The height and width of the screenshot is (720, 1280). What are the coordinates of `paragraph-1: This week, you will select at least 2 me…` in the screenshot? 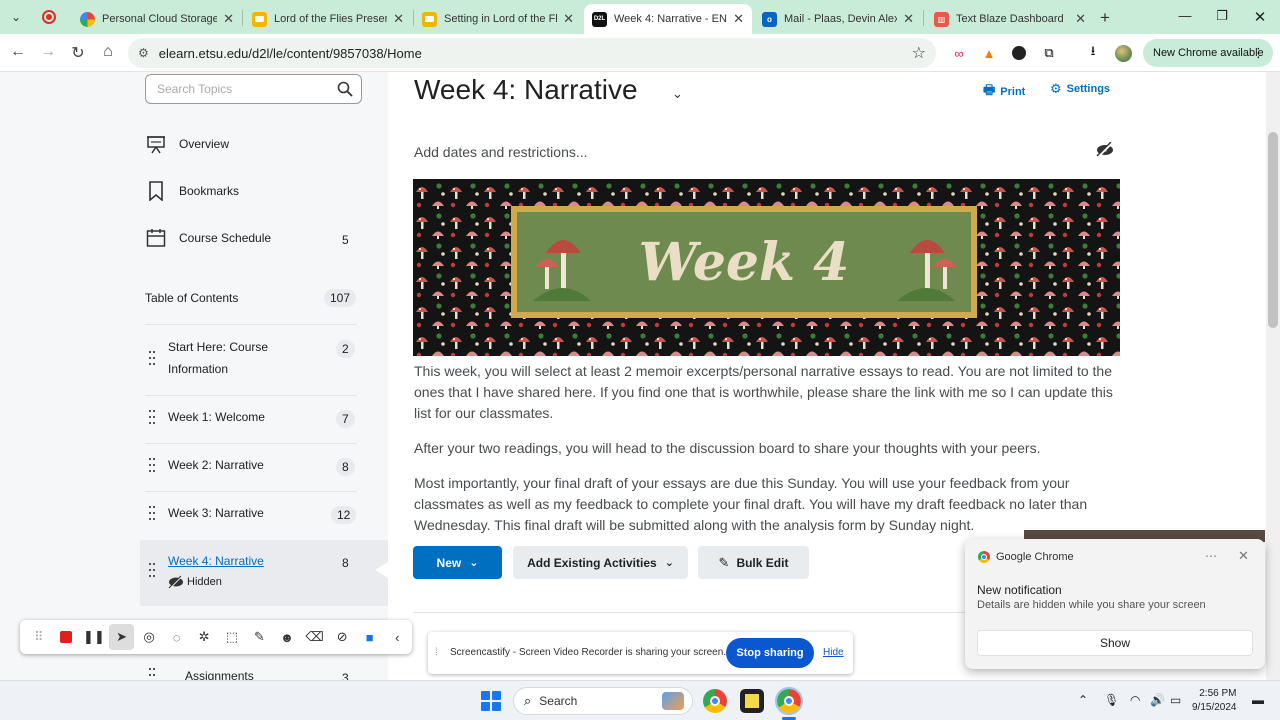 It's located at (763, 392).